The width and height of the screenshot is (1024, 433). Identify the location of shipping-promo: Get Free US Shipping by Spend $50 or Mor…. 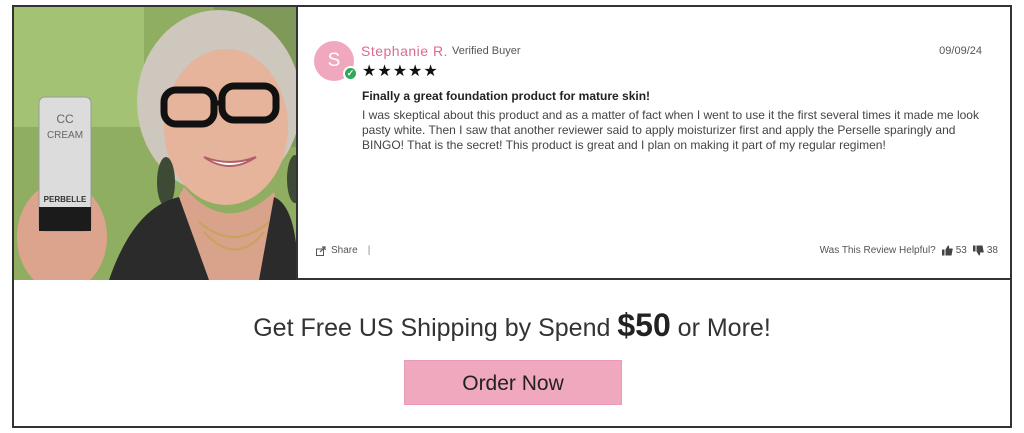
(512, 325).